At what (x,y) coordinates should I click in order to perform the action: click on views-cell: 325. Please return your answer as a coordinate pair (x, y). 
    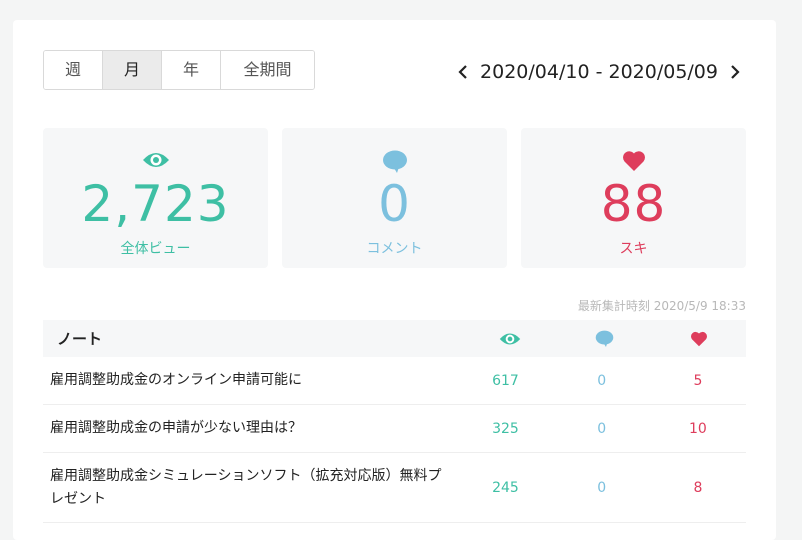
    Looking at the image, I should click on (505, 428).